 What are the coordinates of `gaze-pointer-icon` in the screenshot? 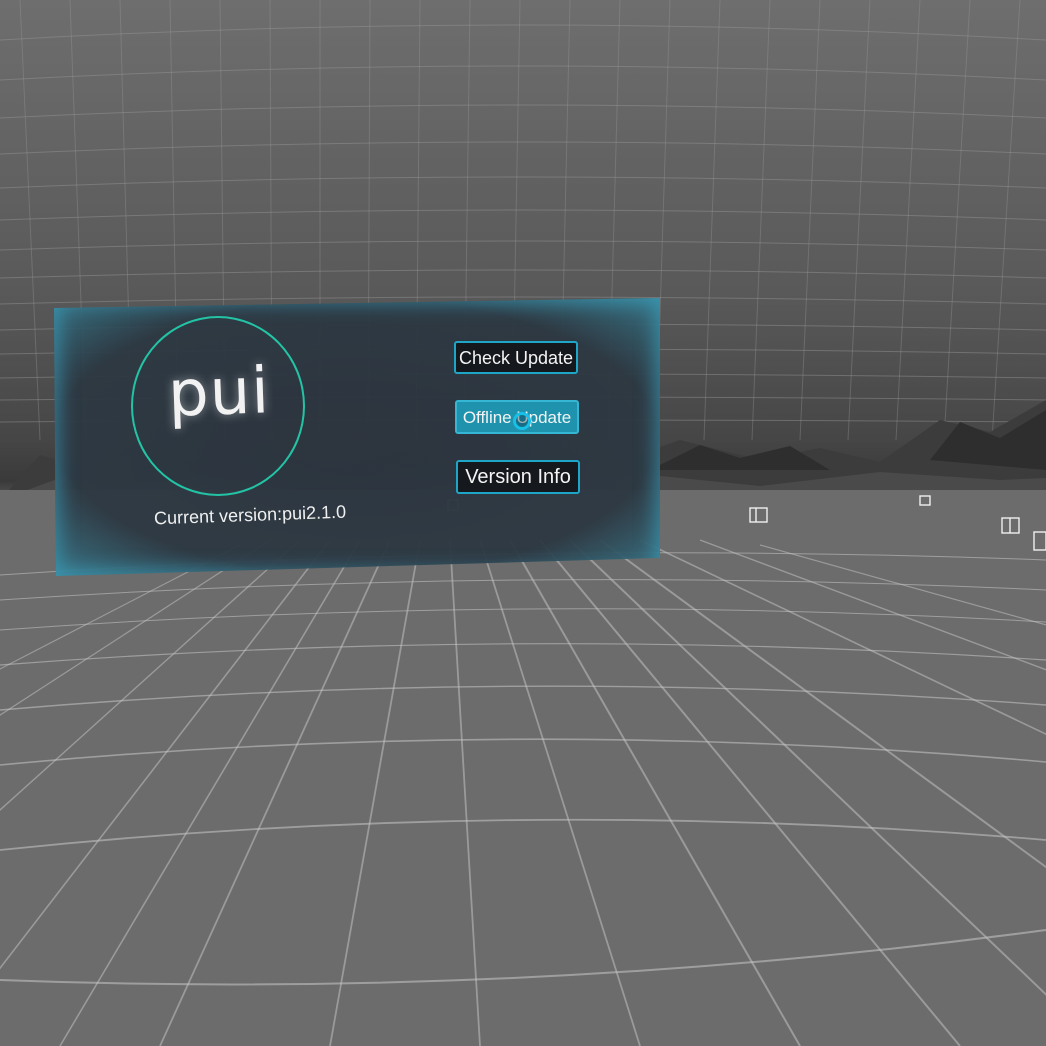 It's located at (522, 421).